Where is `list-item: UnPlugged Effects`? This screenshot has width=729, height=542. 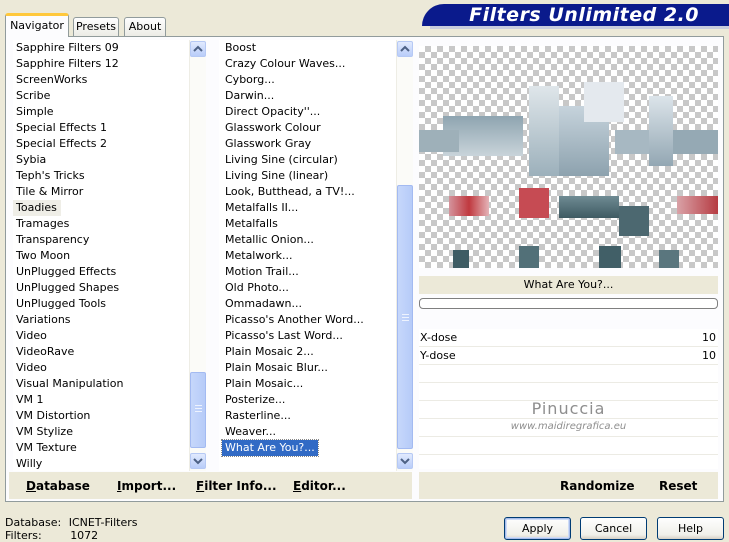 list-item: UnPlugged Effects is located at coordinates (109, 272).